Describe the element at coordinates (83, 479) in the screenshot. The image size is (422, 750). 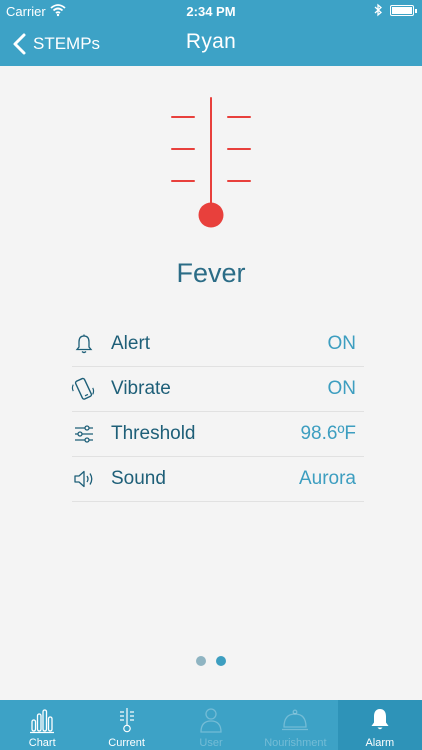
I see `speaker-icon` at that location.